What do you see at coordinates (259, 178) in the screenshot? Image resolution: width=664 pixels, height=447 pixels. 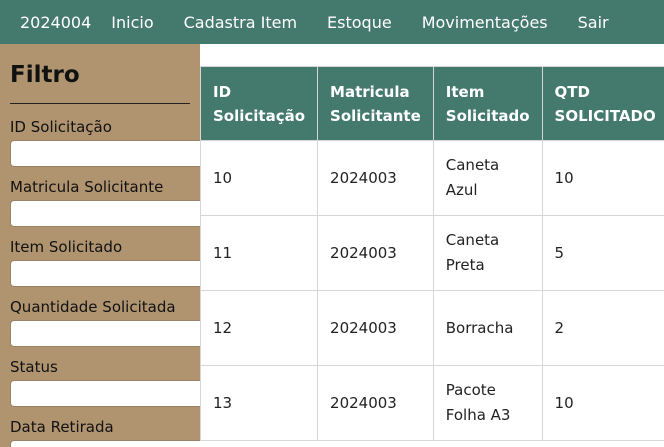 I see `cell-id: 10` at bounding box center [259, 178].